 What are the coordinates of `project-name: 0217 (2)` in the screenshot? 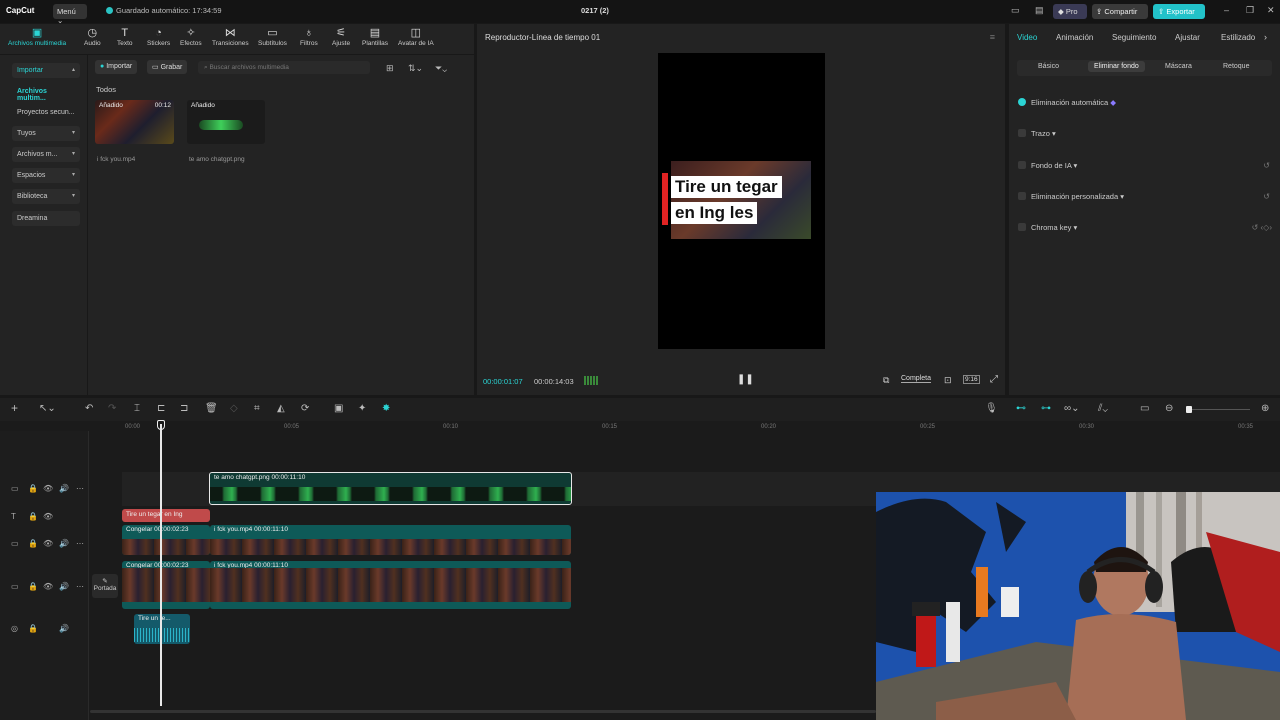 It's located at (595, 10).